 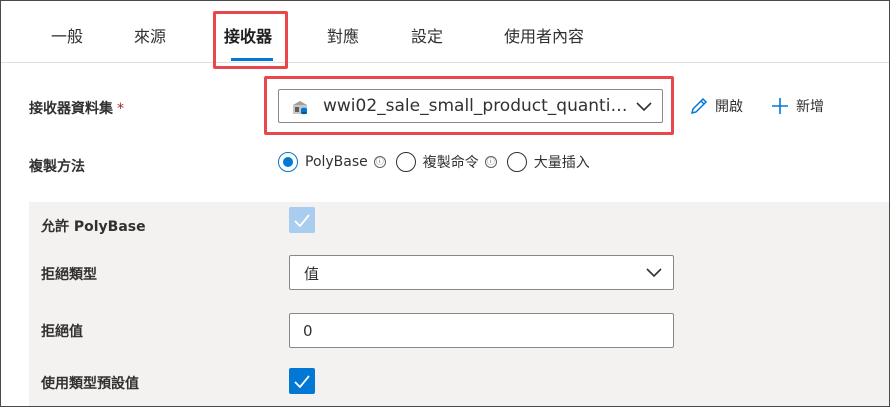 I want to click on reject-type-dropdown: 值, so click(x=481, y=272).